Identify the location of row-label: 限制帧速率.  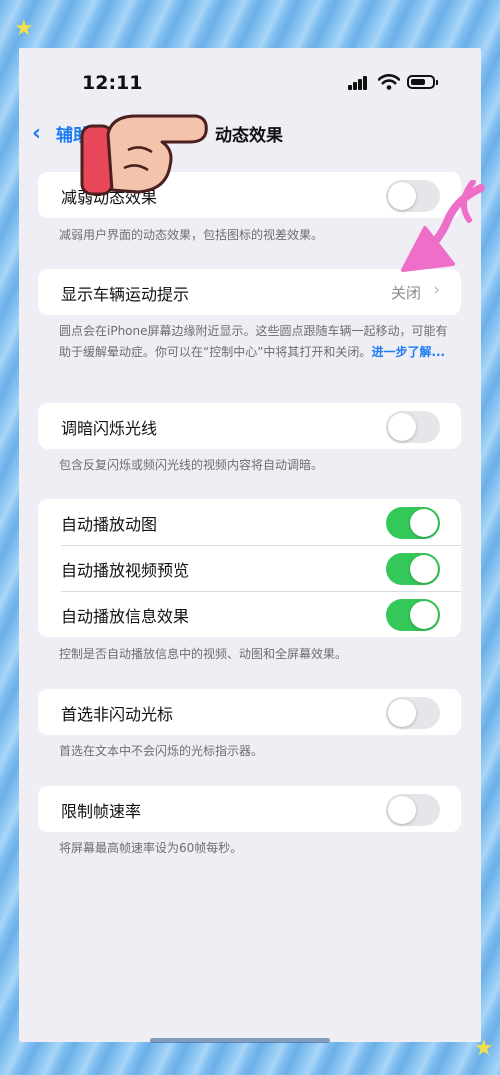
(101, 811).